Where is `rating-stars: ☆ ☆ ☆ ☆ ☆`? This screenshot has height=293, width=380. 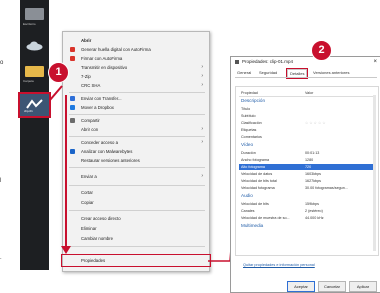
rating-stars: ☆ ☆ ☆ ☆ ☆ is located at coordinates (315, 123).